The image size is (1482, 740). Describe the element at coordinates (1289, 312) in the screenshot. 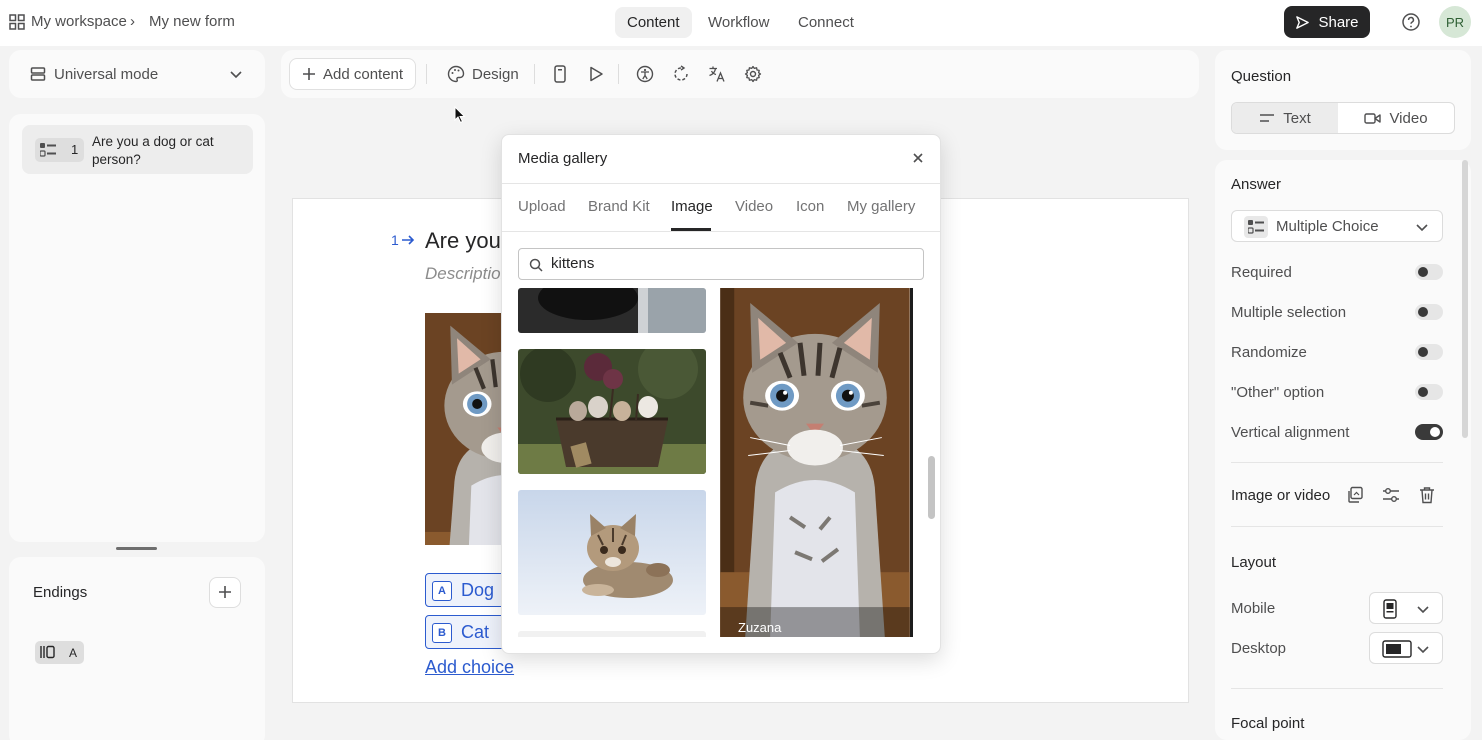

I see `multiple-selection-label: Multiple selection` at that location.